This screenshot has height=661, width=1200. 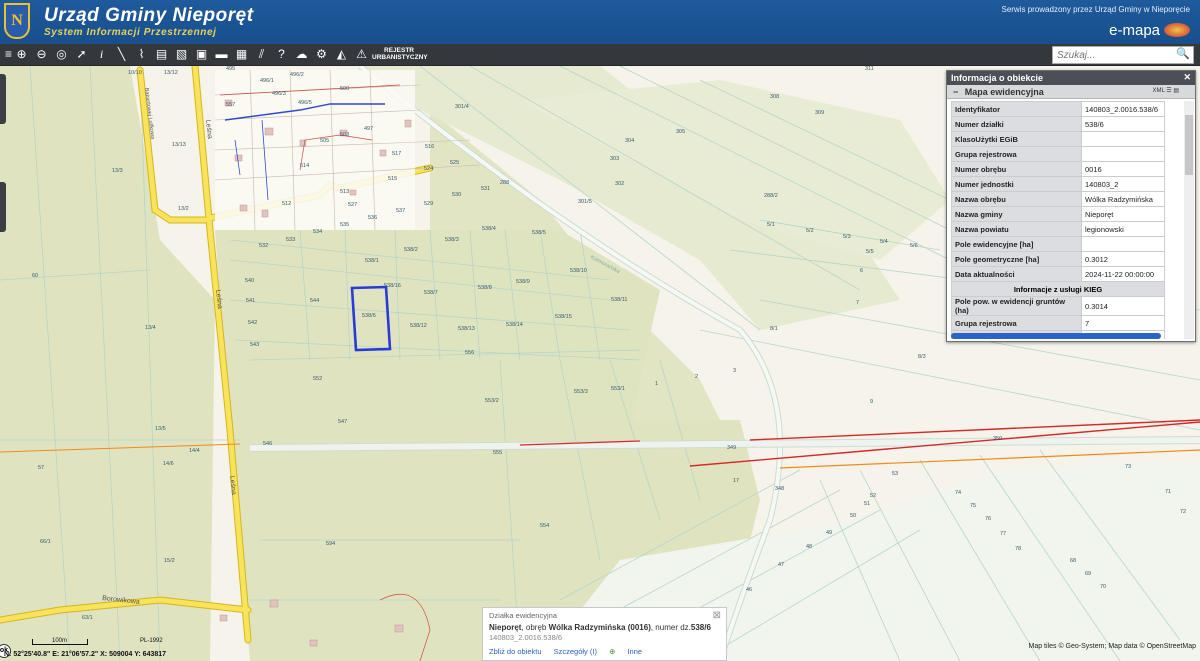 What do you see at coordinates (281, 54) in the screenshot?
I see `help-icon: ?` at bounding box center [281, 54].